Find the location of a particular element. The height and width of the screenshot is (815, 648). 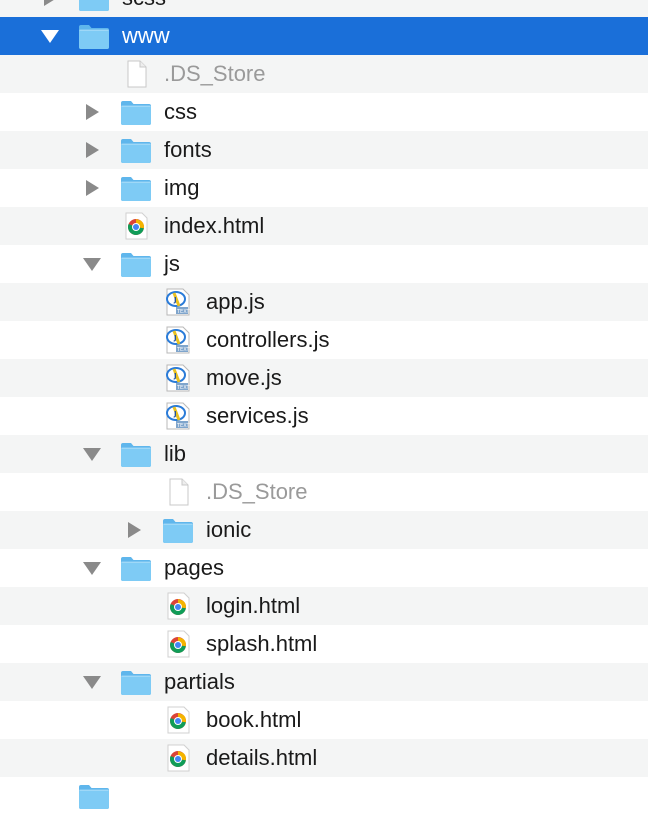

tree-row-label: controllers.js is located at coordinates (268, 339).